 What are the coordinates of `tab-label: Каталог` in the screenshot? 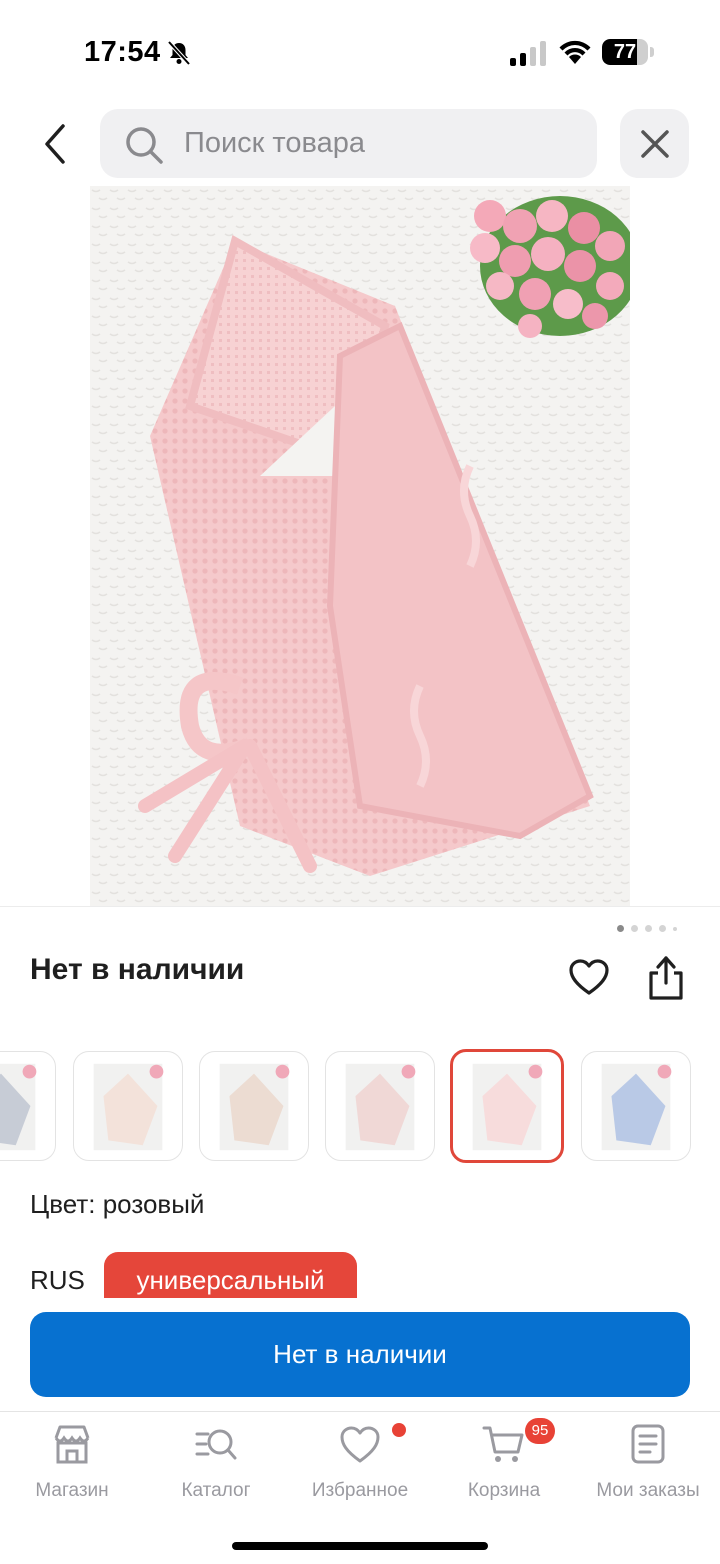 It's located at (216, 1490).